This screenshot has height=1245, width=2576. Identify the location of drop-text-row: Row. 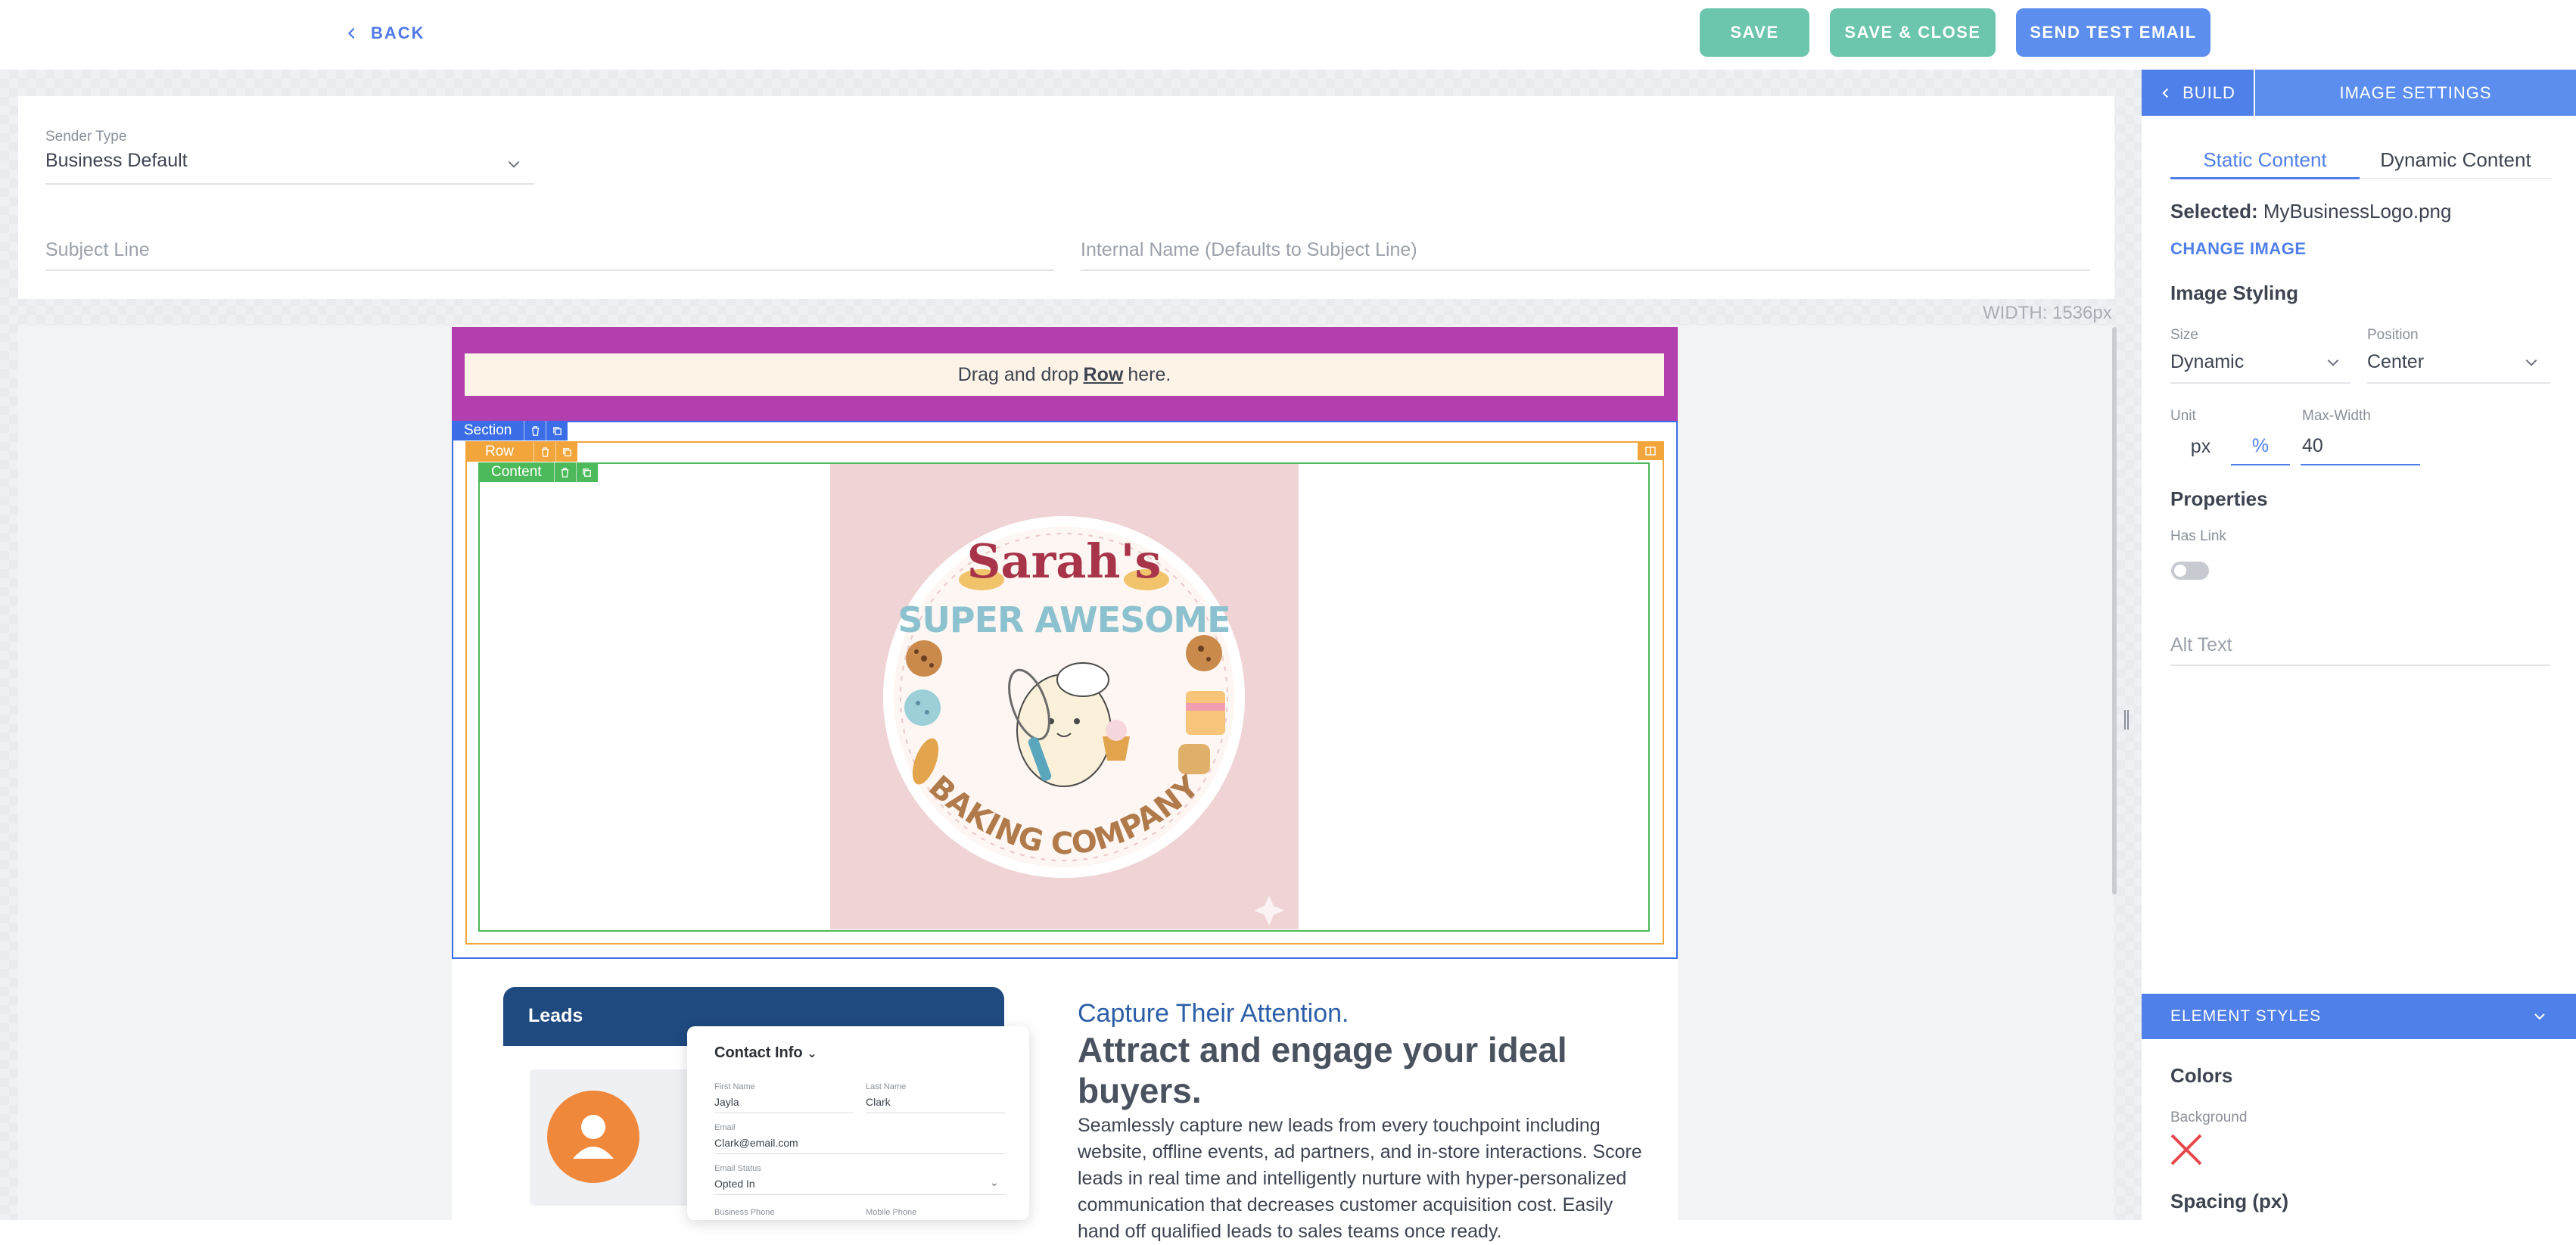
(1103, 374).